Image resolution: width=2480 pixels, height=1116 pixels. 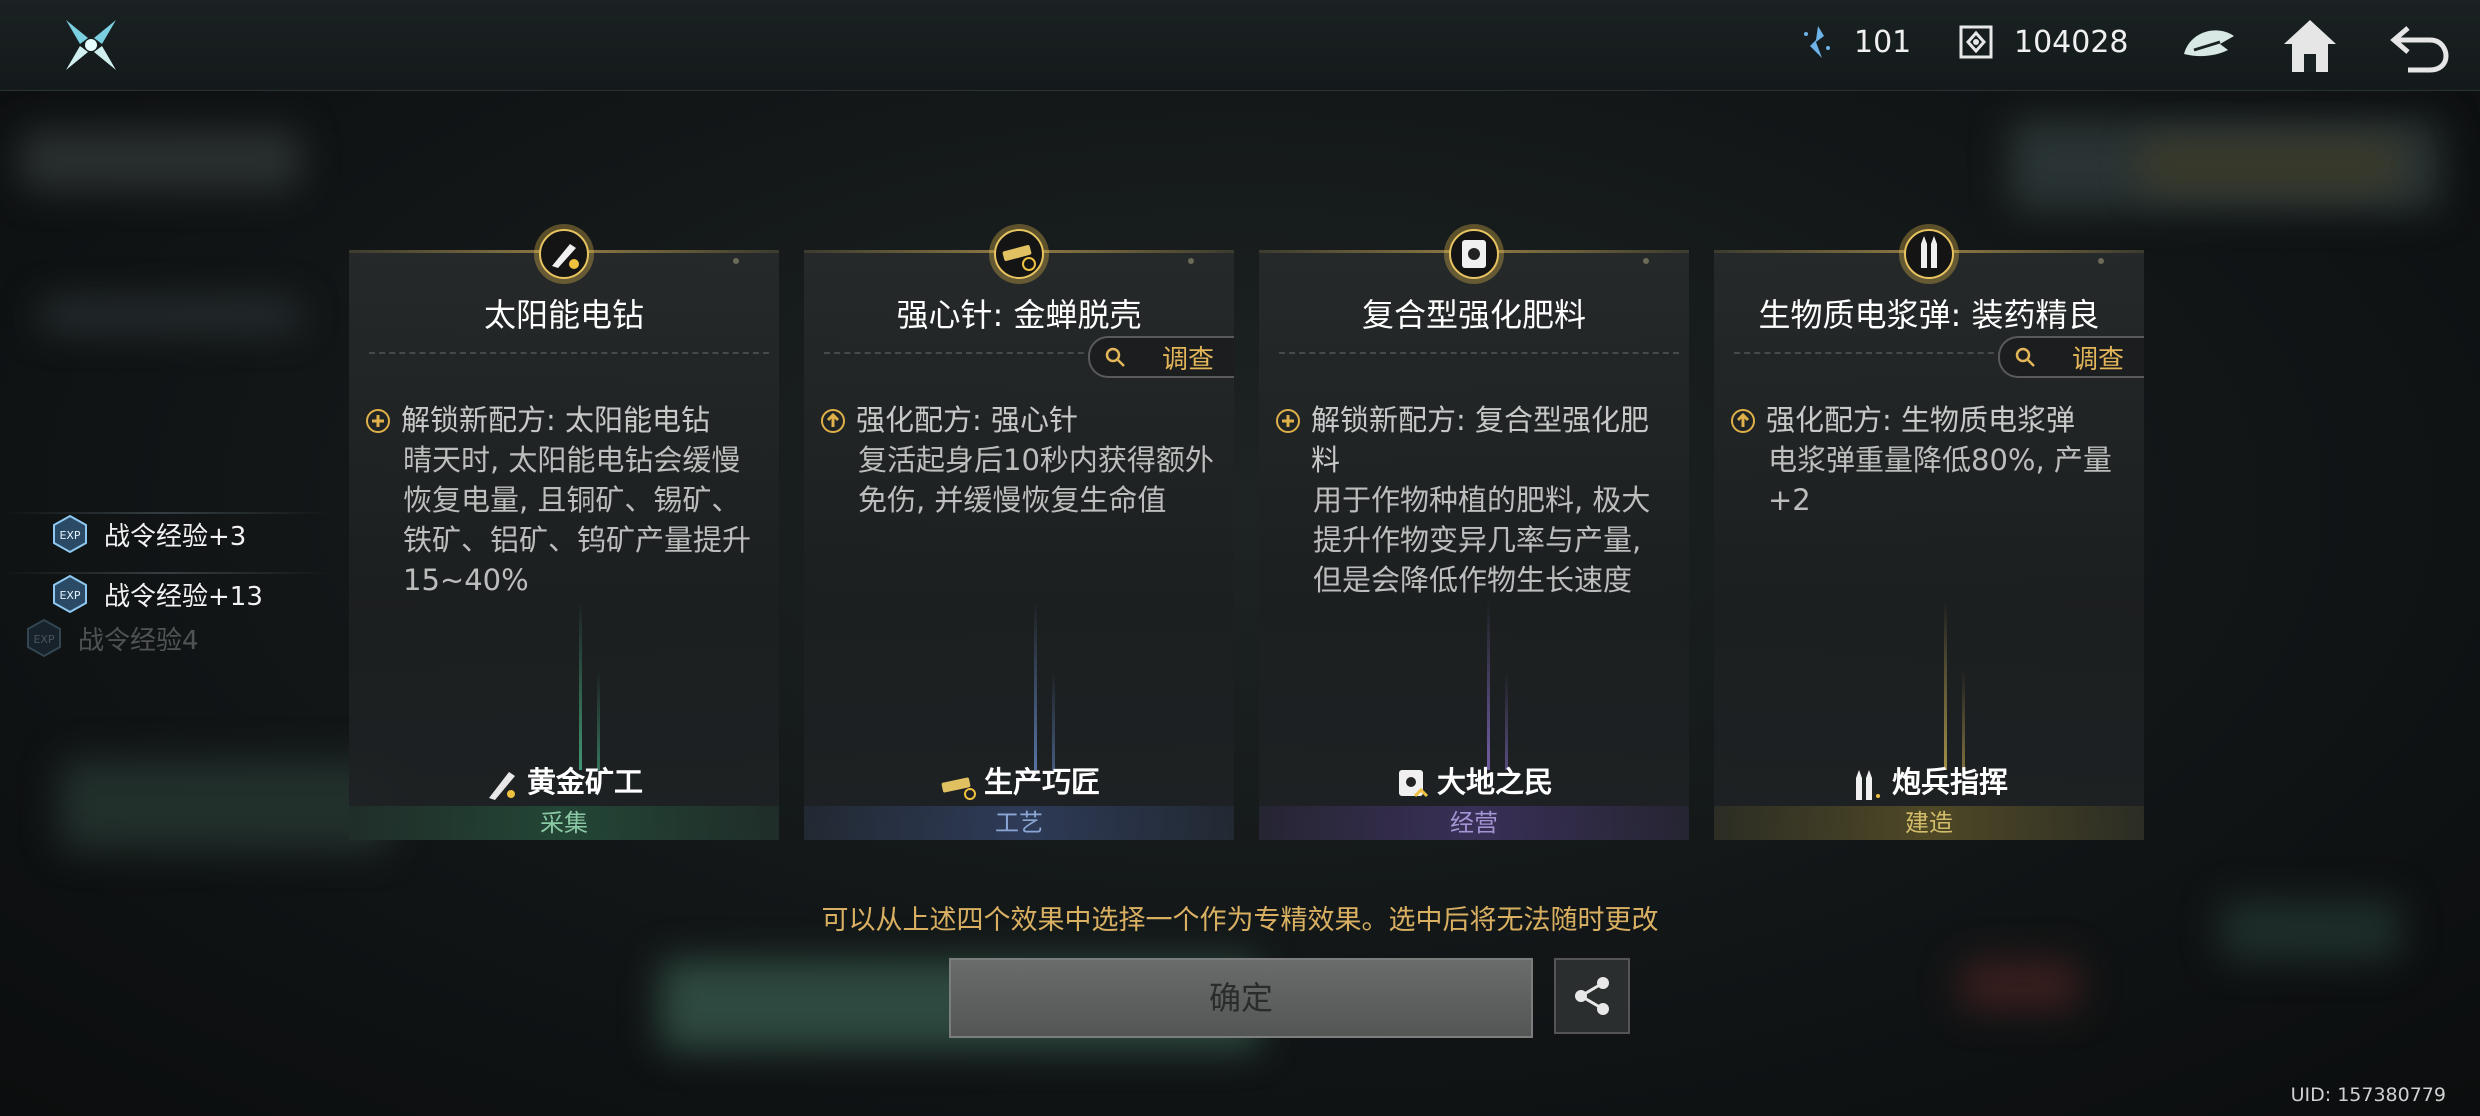 I want to click on role-label: 生产巧匠, so click(x=1041, y=782).